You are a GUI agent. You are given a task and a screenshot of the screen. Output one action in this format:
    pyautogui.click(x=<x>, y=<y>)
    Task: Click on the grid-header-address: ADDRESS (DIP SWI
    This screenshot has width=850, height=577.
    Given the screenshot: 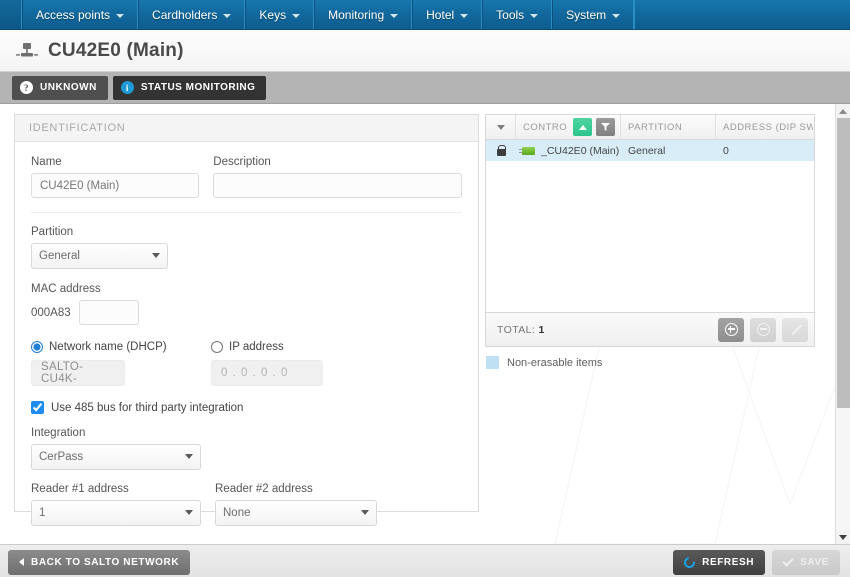 What is the action you would take?
    pyautogui.click(x=764, y=127)
    